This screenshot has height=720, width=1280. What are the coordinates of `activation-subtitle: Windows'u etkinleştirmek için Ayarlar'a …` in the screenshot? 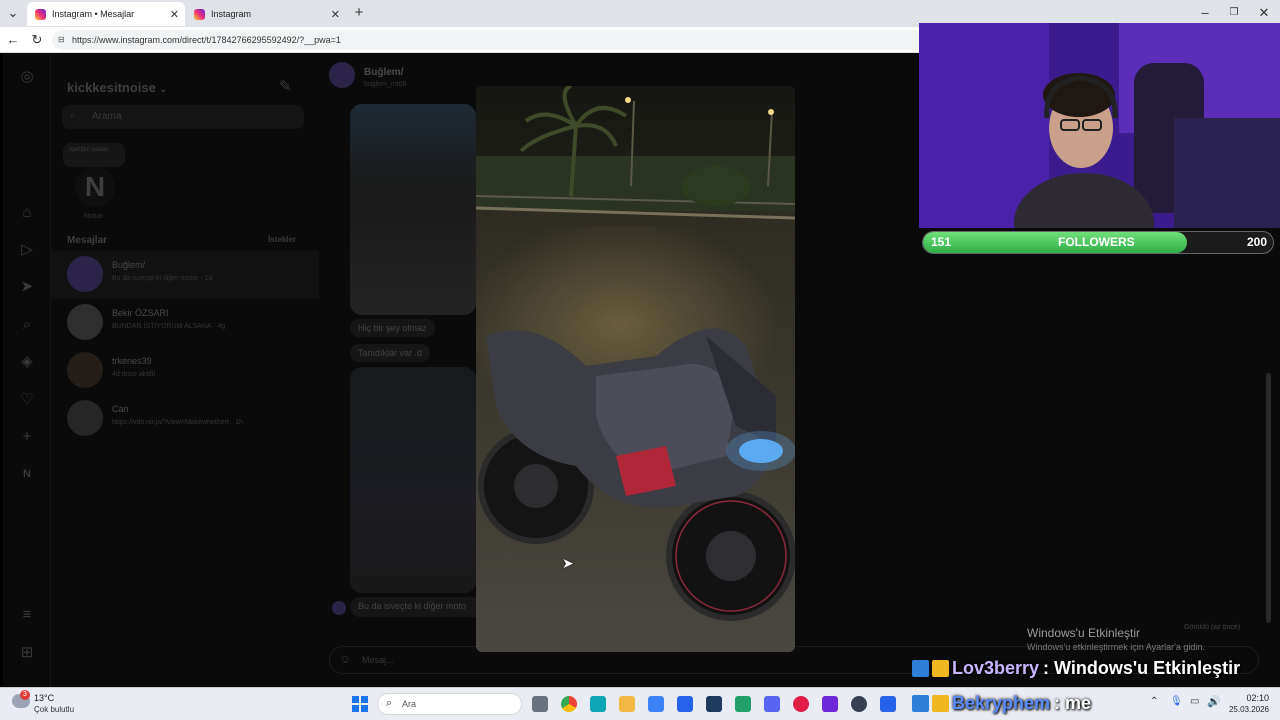 It's located at (1116, 647).